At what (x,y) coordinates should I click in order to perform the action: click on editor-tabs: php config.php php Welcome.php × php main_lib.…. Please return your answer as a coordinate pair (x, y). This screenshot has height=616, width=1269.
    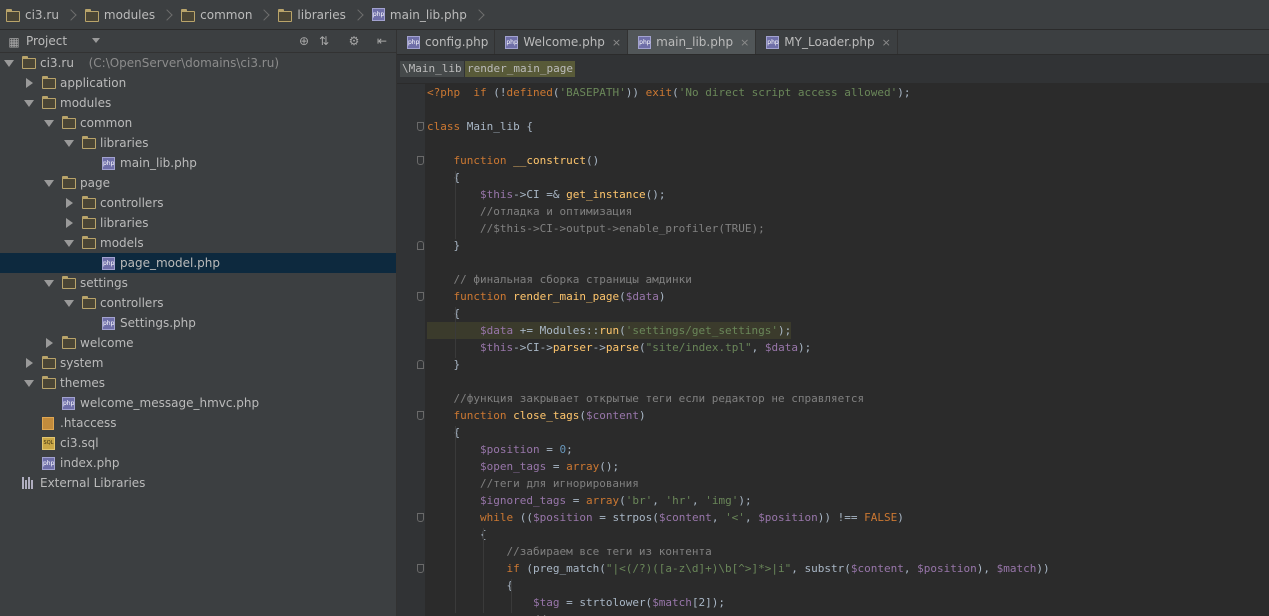
    Looking at the image, I should click on (833, 42).